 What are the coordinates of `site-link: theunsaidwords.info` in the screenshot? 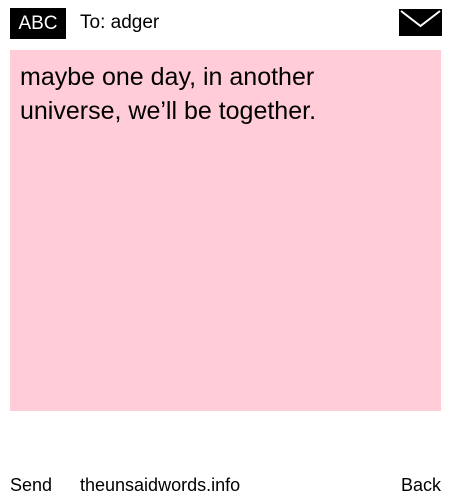 It's located at (160, 485).